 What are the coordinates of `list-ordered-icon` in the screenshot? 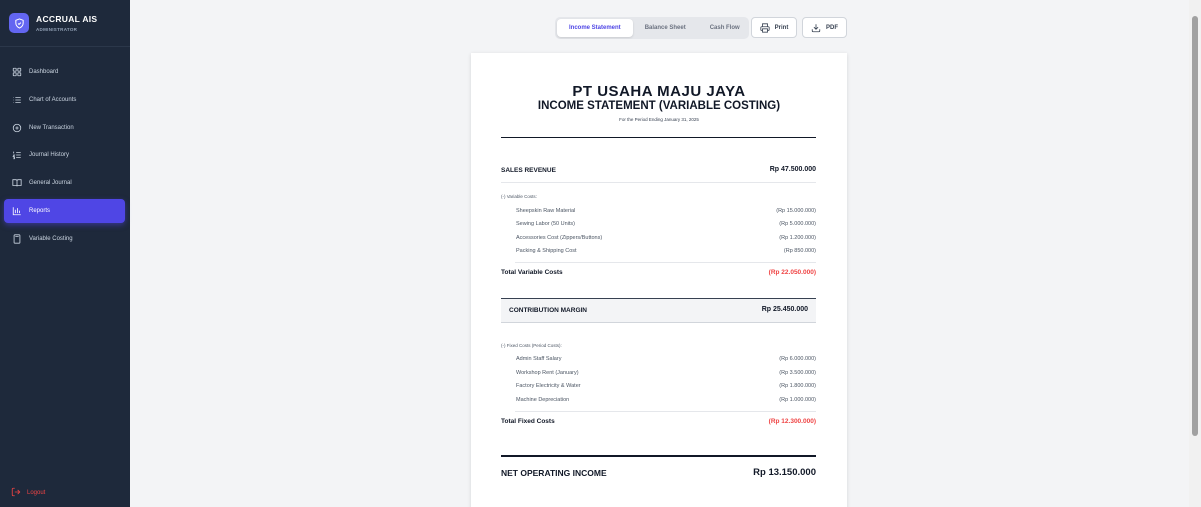 It's located at (16, 155).